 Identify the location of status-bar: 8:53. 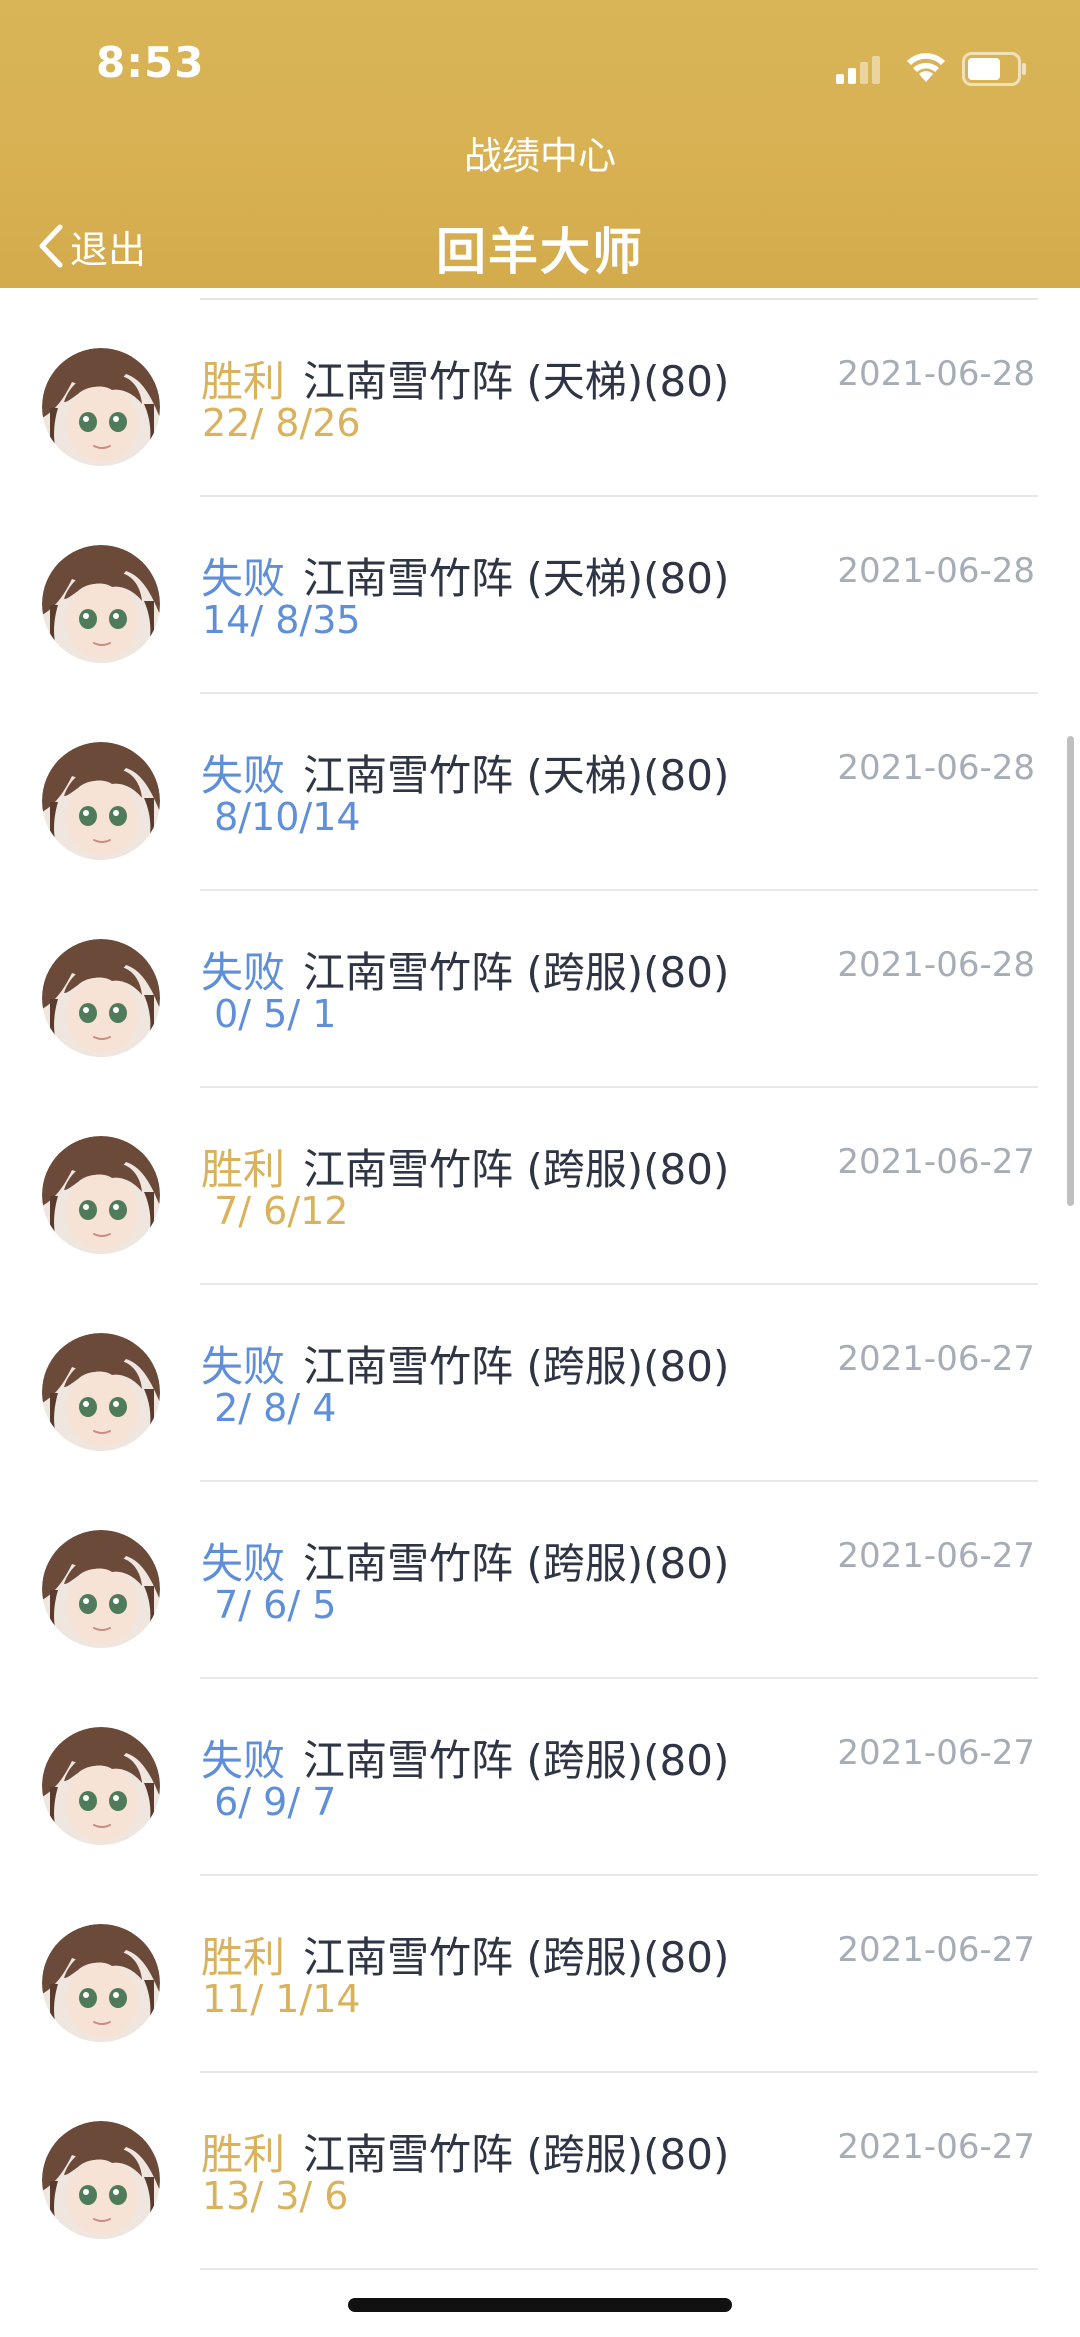
(540, 65).